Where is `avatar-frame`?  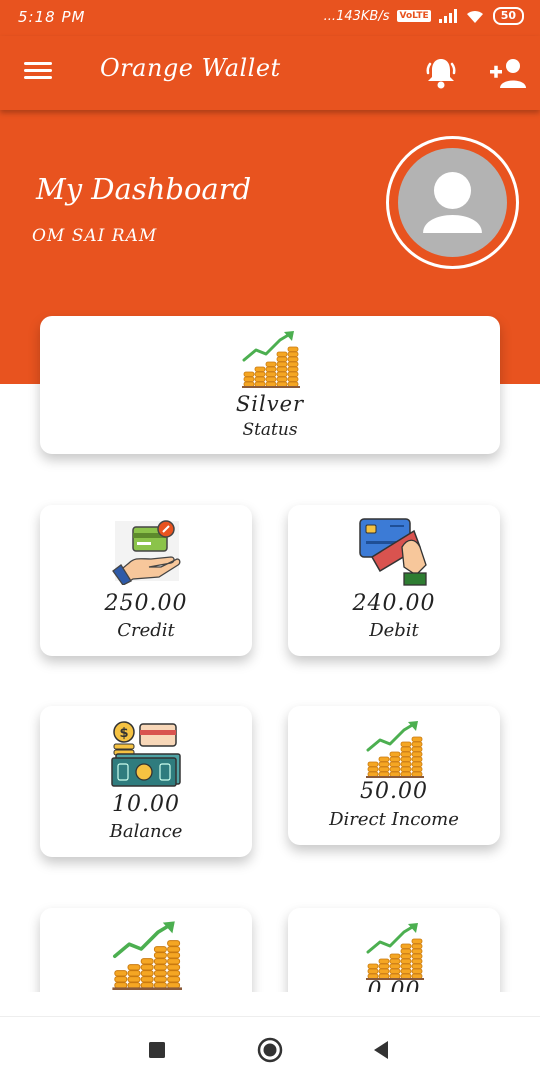
avatar-frame is located at coordinates (452, 202).